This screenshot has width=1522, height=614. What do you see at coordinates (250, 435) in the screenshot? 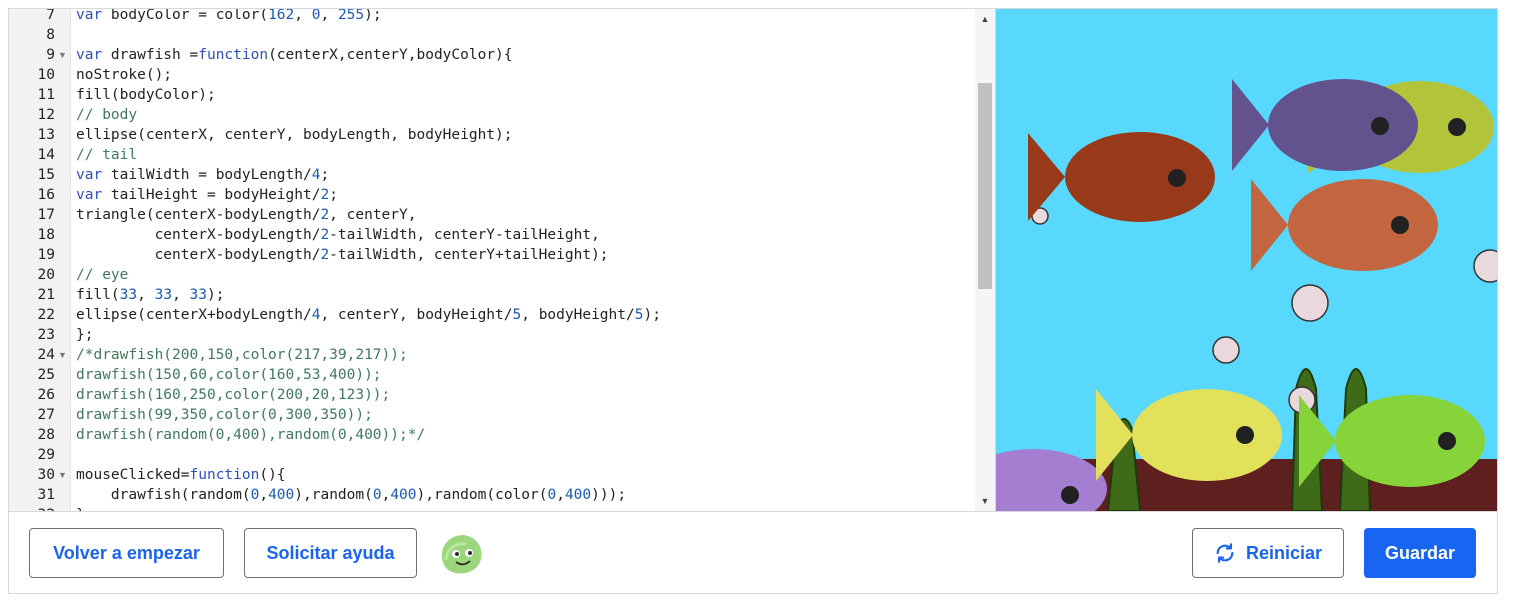
I see `code-text: drawfish(random(0,400),random(0,400));*/` at bounding box center [250, 435].